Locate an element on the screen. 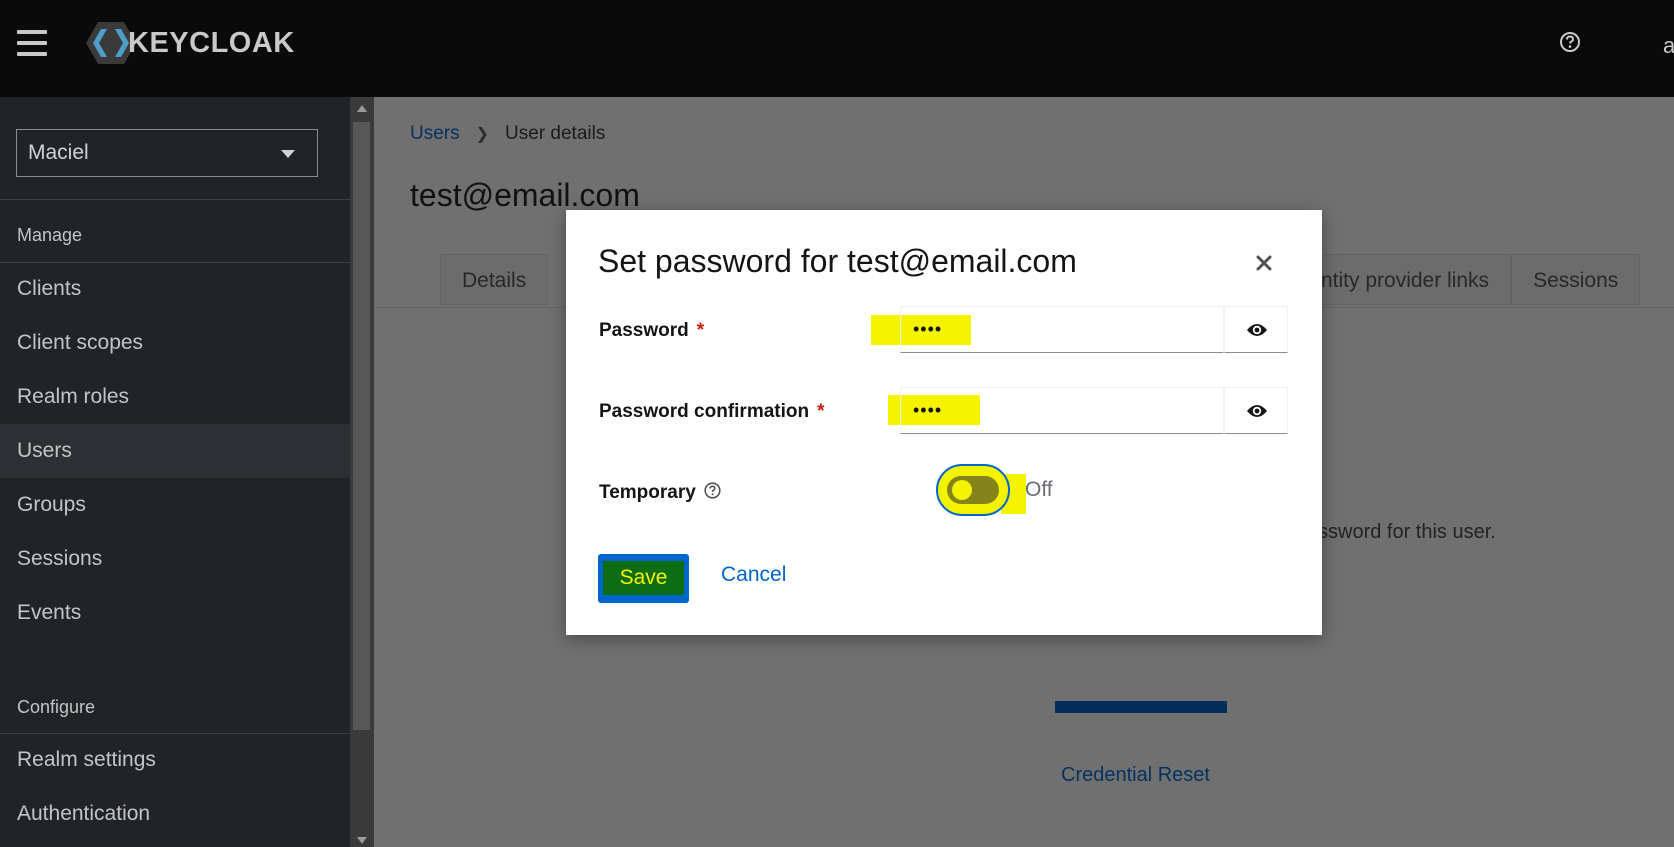 The width and height of the screenshot is (1674, 847). page-title: test@email.com is located at coordinates (525, 195).